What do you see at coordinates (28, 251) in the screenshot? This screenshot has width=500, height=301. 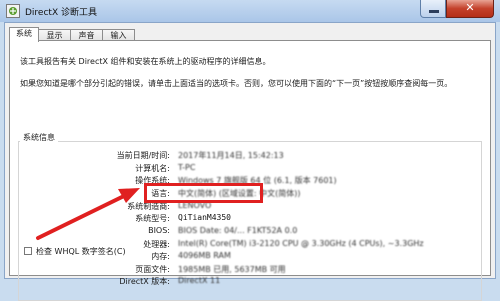 I see `whql-checkbox` at bounding box center [28, 251].